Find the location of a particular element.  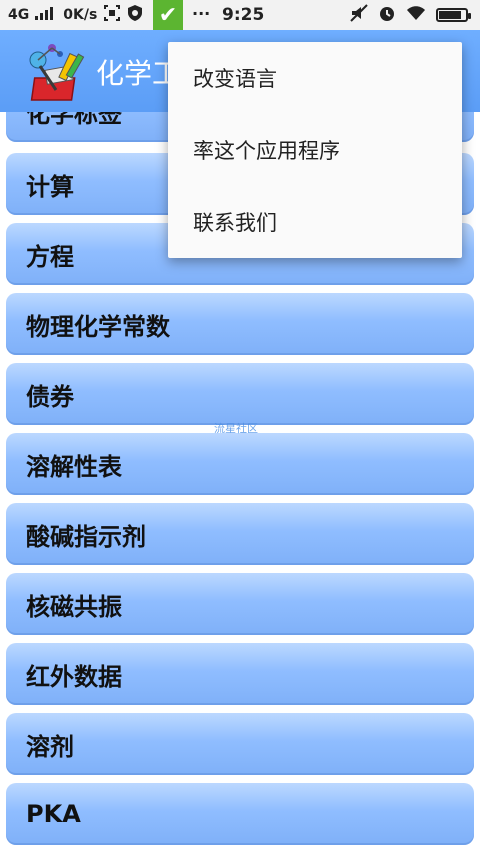

list-item-label: 溶解性表 is located at coordinates (74, 466).